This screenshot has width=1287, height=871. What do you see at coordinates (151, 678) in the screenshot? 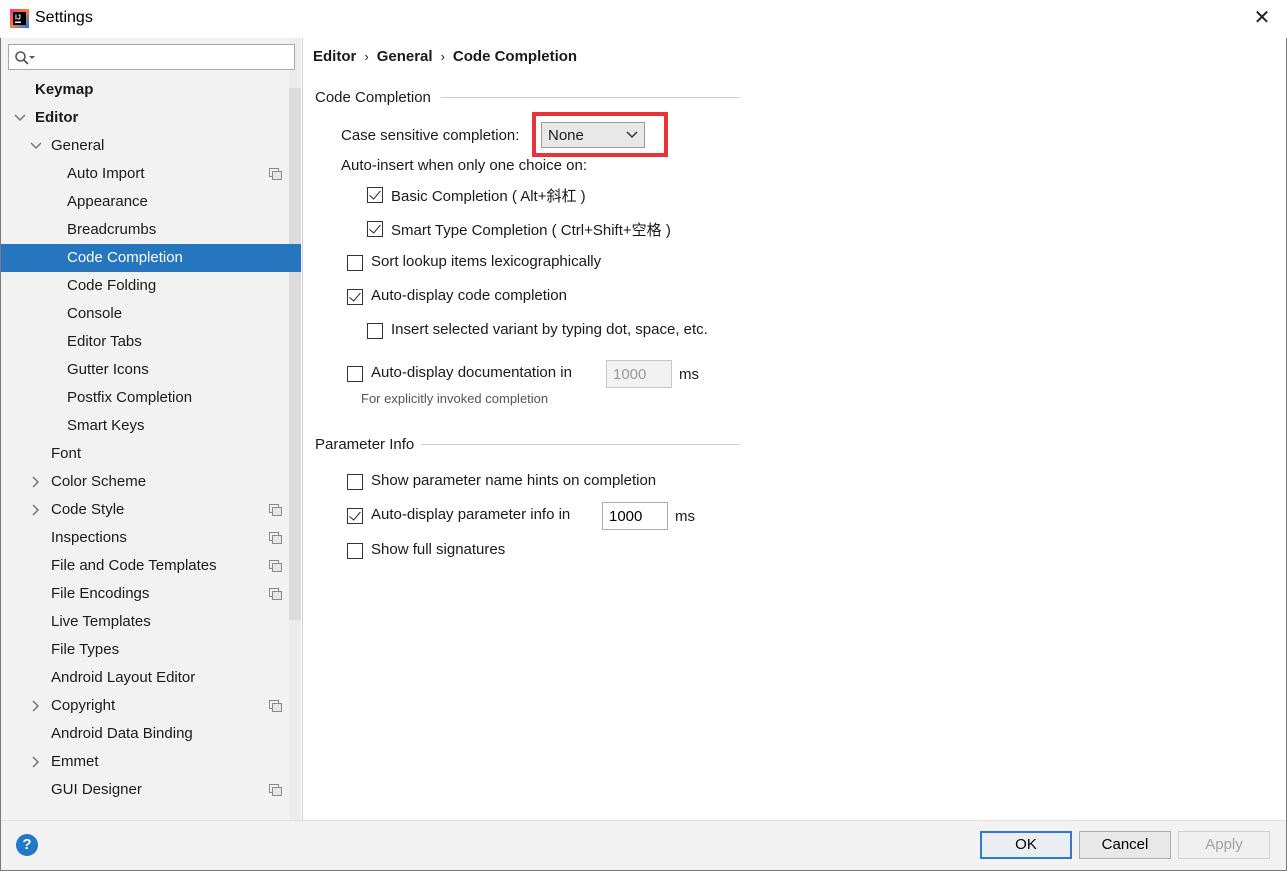
I see `sidebar-item-android-layout-editor: Android Layout Editor` at bounding box center [151, 678].